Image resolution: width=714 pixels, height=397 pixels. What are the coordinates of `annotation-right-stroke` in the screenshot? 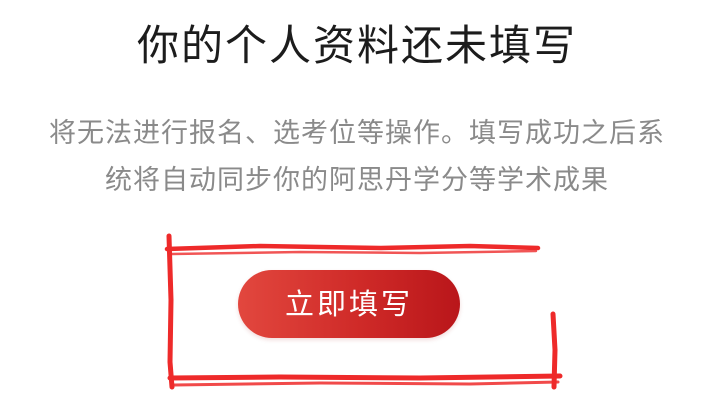 It's located at (554, 350).